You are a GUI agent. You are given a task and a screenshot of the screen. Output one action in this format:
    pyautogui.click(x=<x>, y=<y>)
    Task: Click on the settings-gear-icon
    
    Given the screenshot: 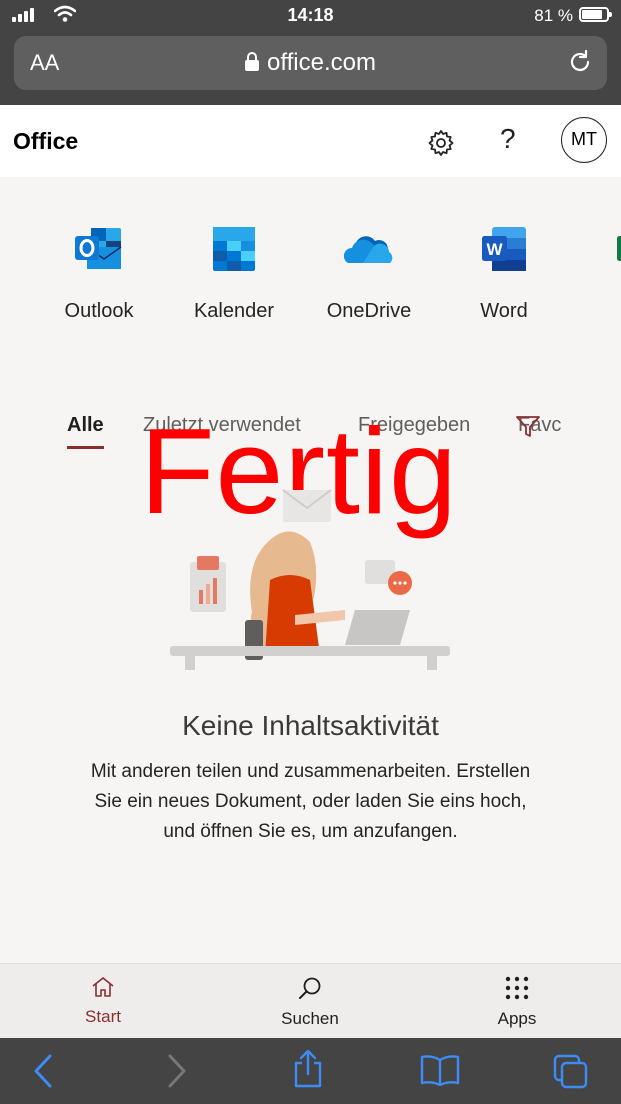 What is the action you would take?
    pyautogui.click(x=441, y=143)
    